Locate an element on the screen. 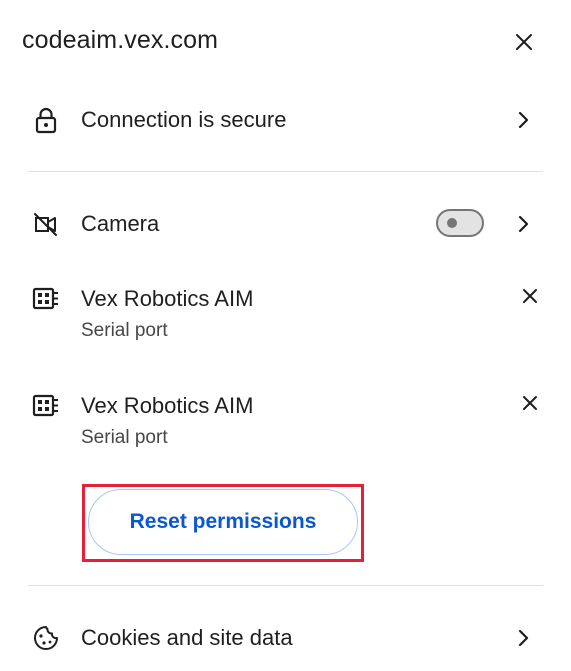 The height and width of the screenshot is (671, 571). camera-off-icon is located at coordinates (46, 224).